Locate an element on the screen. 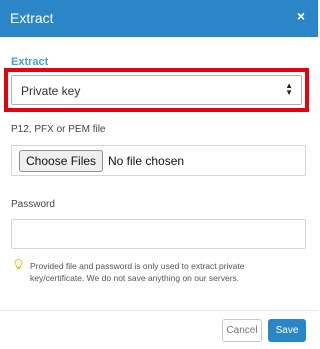 The width and height of the screenshot is (320, 349). chevron-up-down-icon: ▲ ▼ is located at coordinates (289, 89).